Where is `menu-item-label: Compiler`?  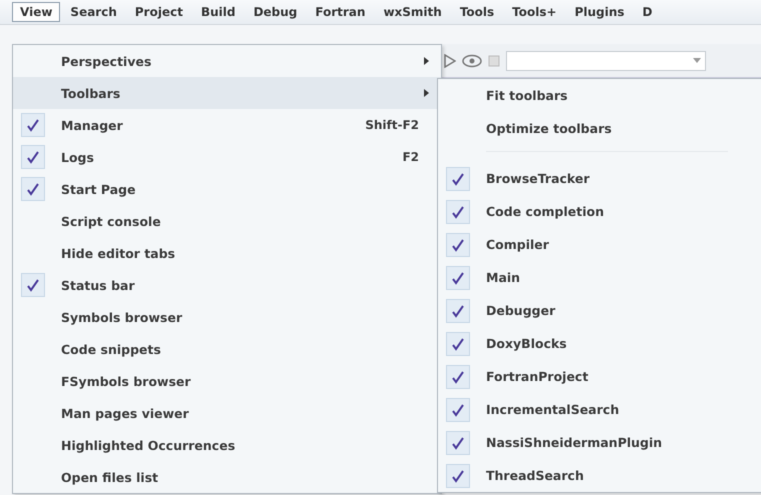 menu-item-label: Compiler is located at coordinates (517, 244).